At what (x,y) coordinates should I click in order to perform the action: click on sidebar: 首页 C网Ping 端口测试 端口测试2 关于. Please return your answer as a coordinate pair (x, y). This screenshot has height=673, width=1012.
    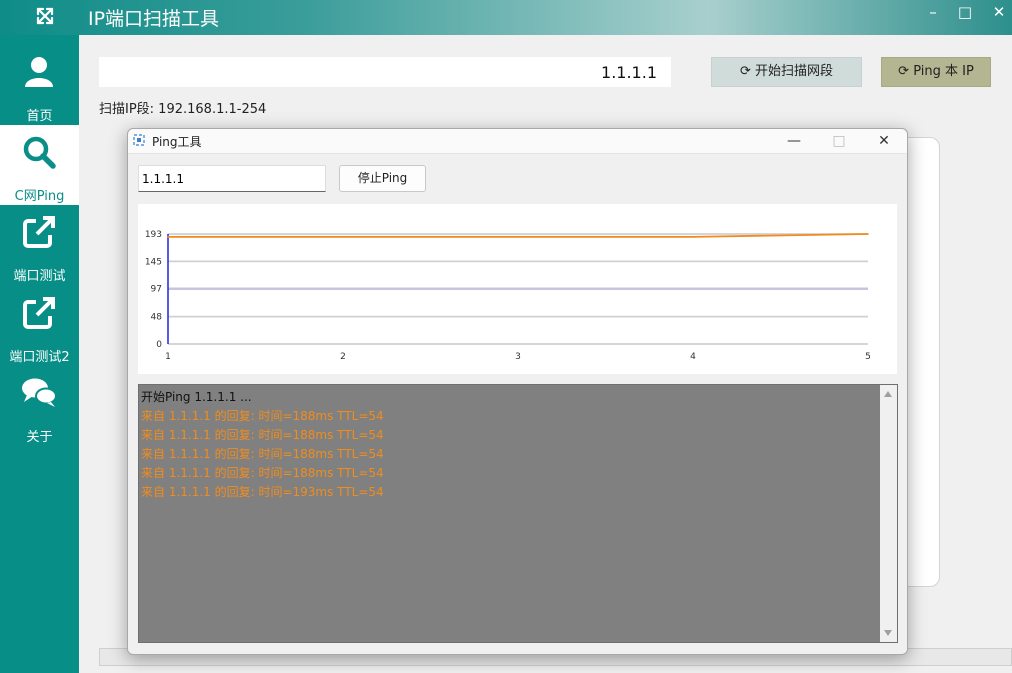
    Looking at the image, I should click on (39, 354).